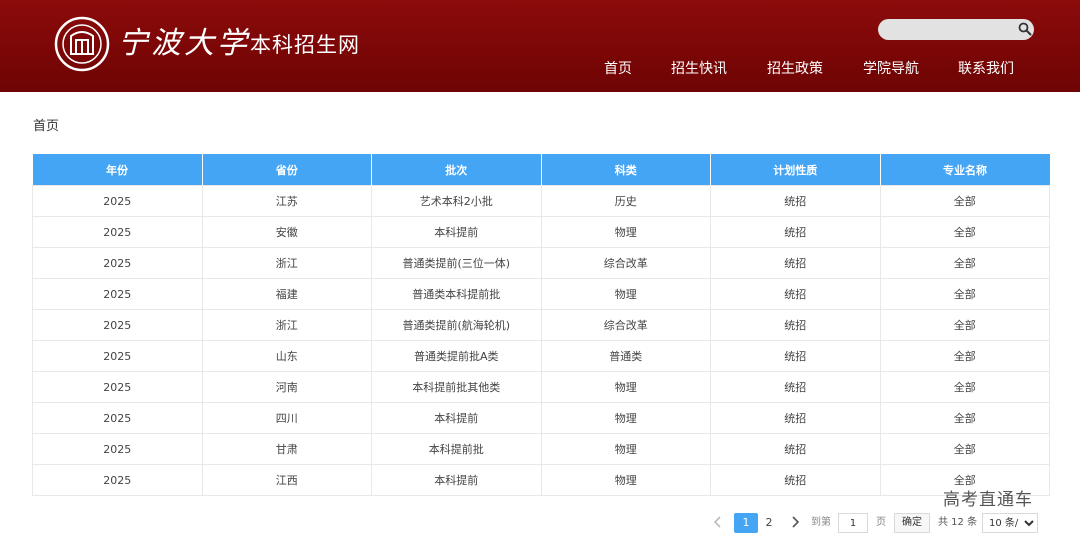  I want to click on cell-province: 四川, so click(286, 418).